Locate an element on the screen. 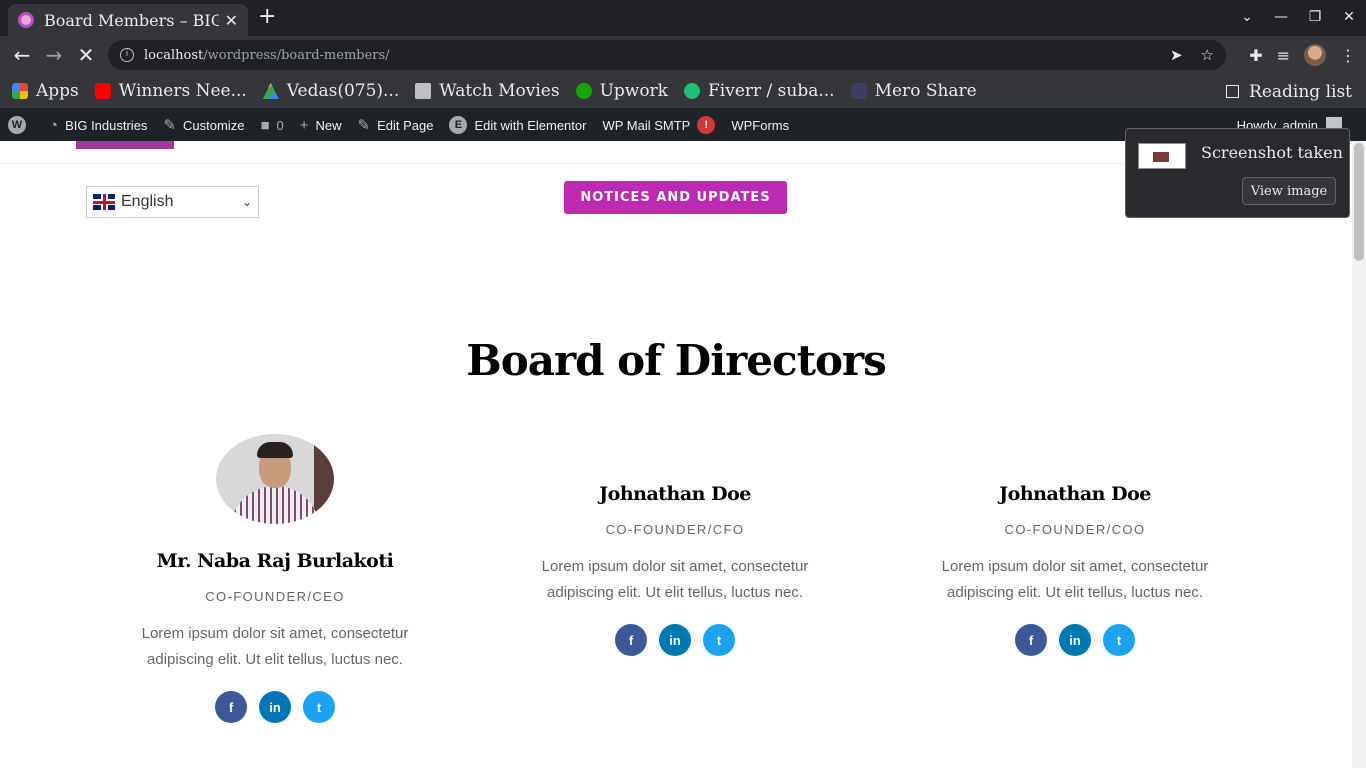 This screenshot has height=768, width=1366. tab-title: Board Members – BIG is located at coordinates (131, 20).